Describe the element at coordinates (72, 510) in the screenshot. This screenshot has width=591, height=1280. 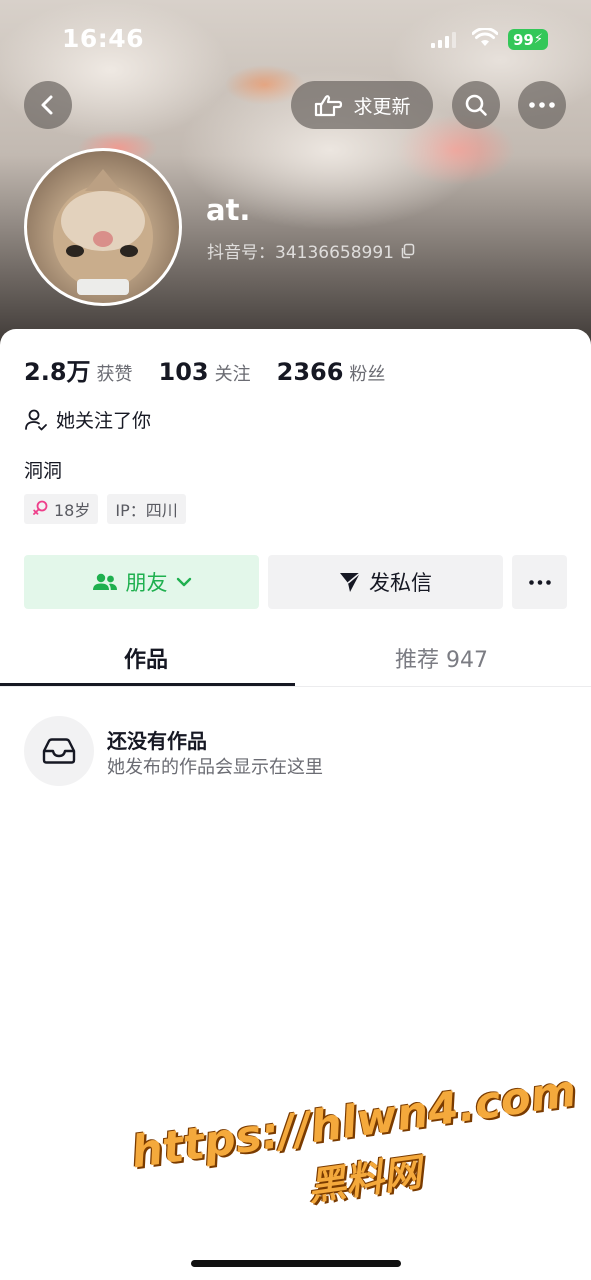
I see `age-tag-text: 18岁` at that location.